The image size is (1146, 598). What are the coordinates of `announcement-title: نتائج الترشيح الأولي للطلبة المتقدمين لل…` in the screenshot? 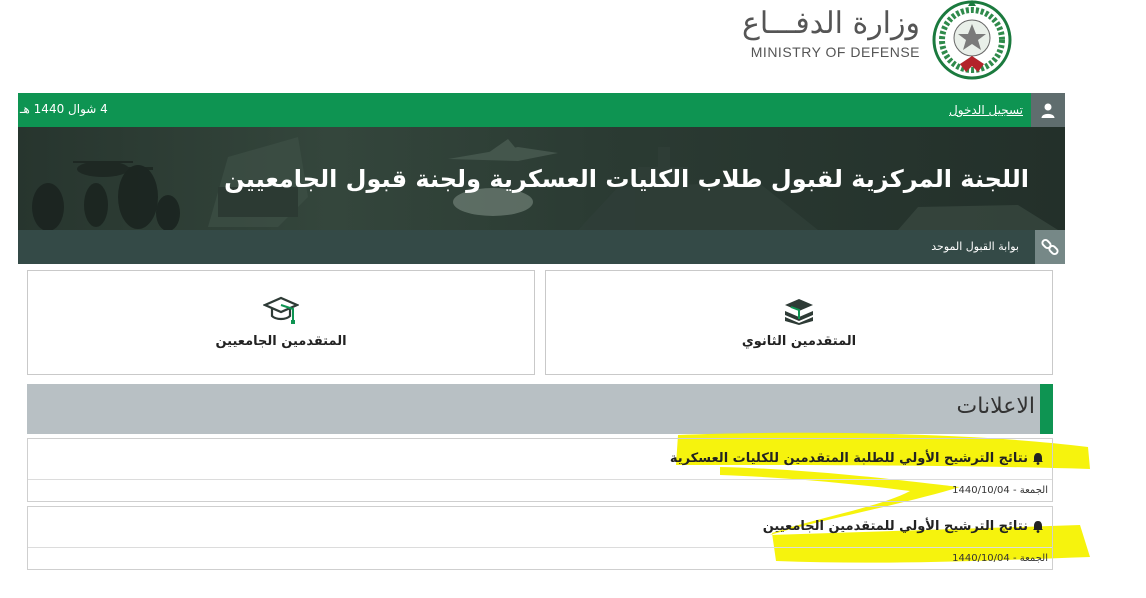 It's located at (848, 458).